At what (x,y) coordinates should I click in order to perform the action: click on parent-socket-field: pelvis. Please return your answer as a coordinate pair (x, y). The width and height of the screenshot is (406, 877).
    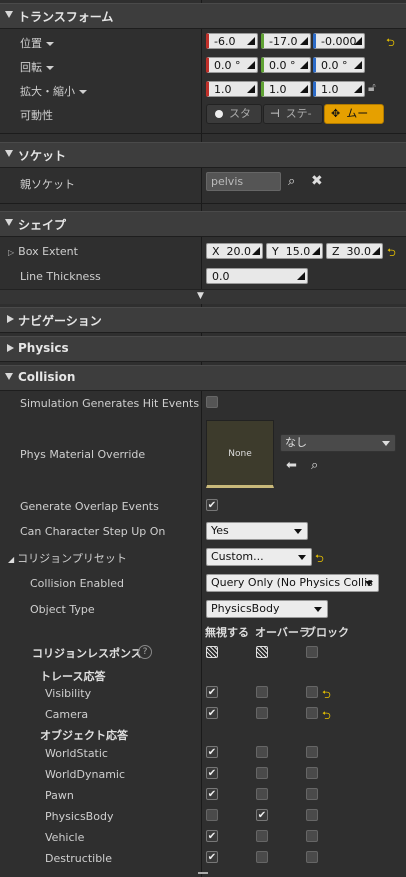
    Looking at the image, I should click on (243, 181).